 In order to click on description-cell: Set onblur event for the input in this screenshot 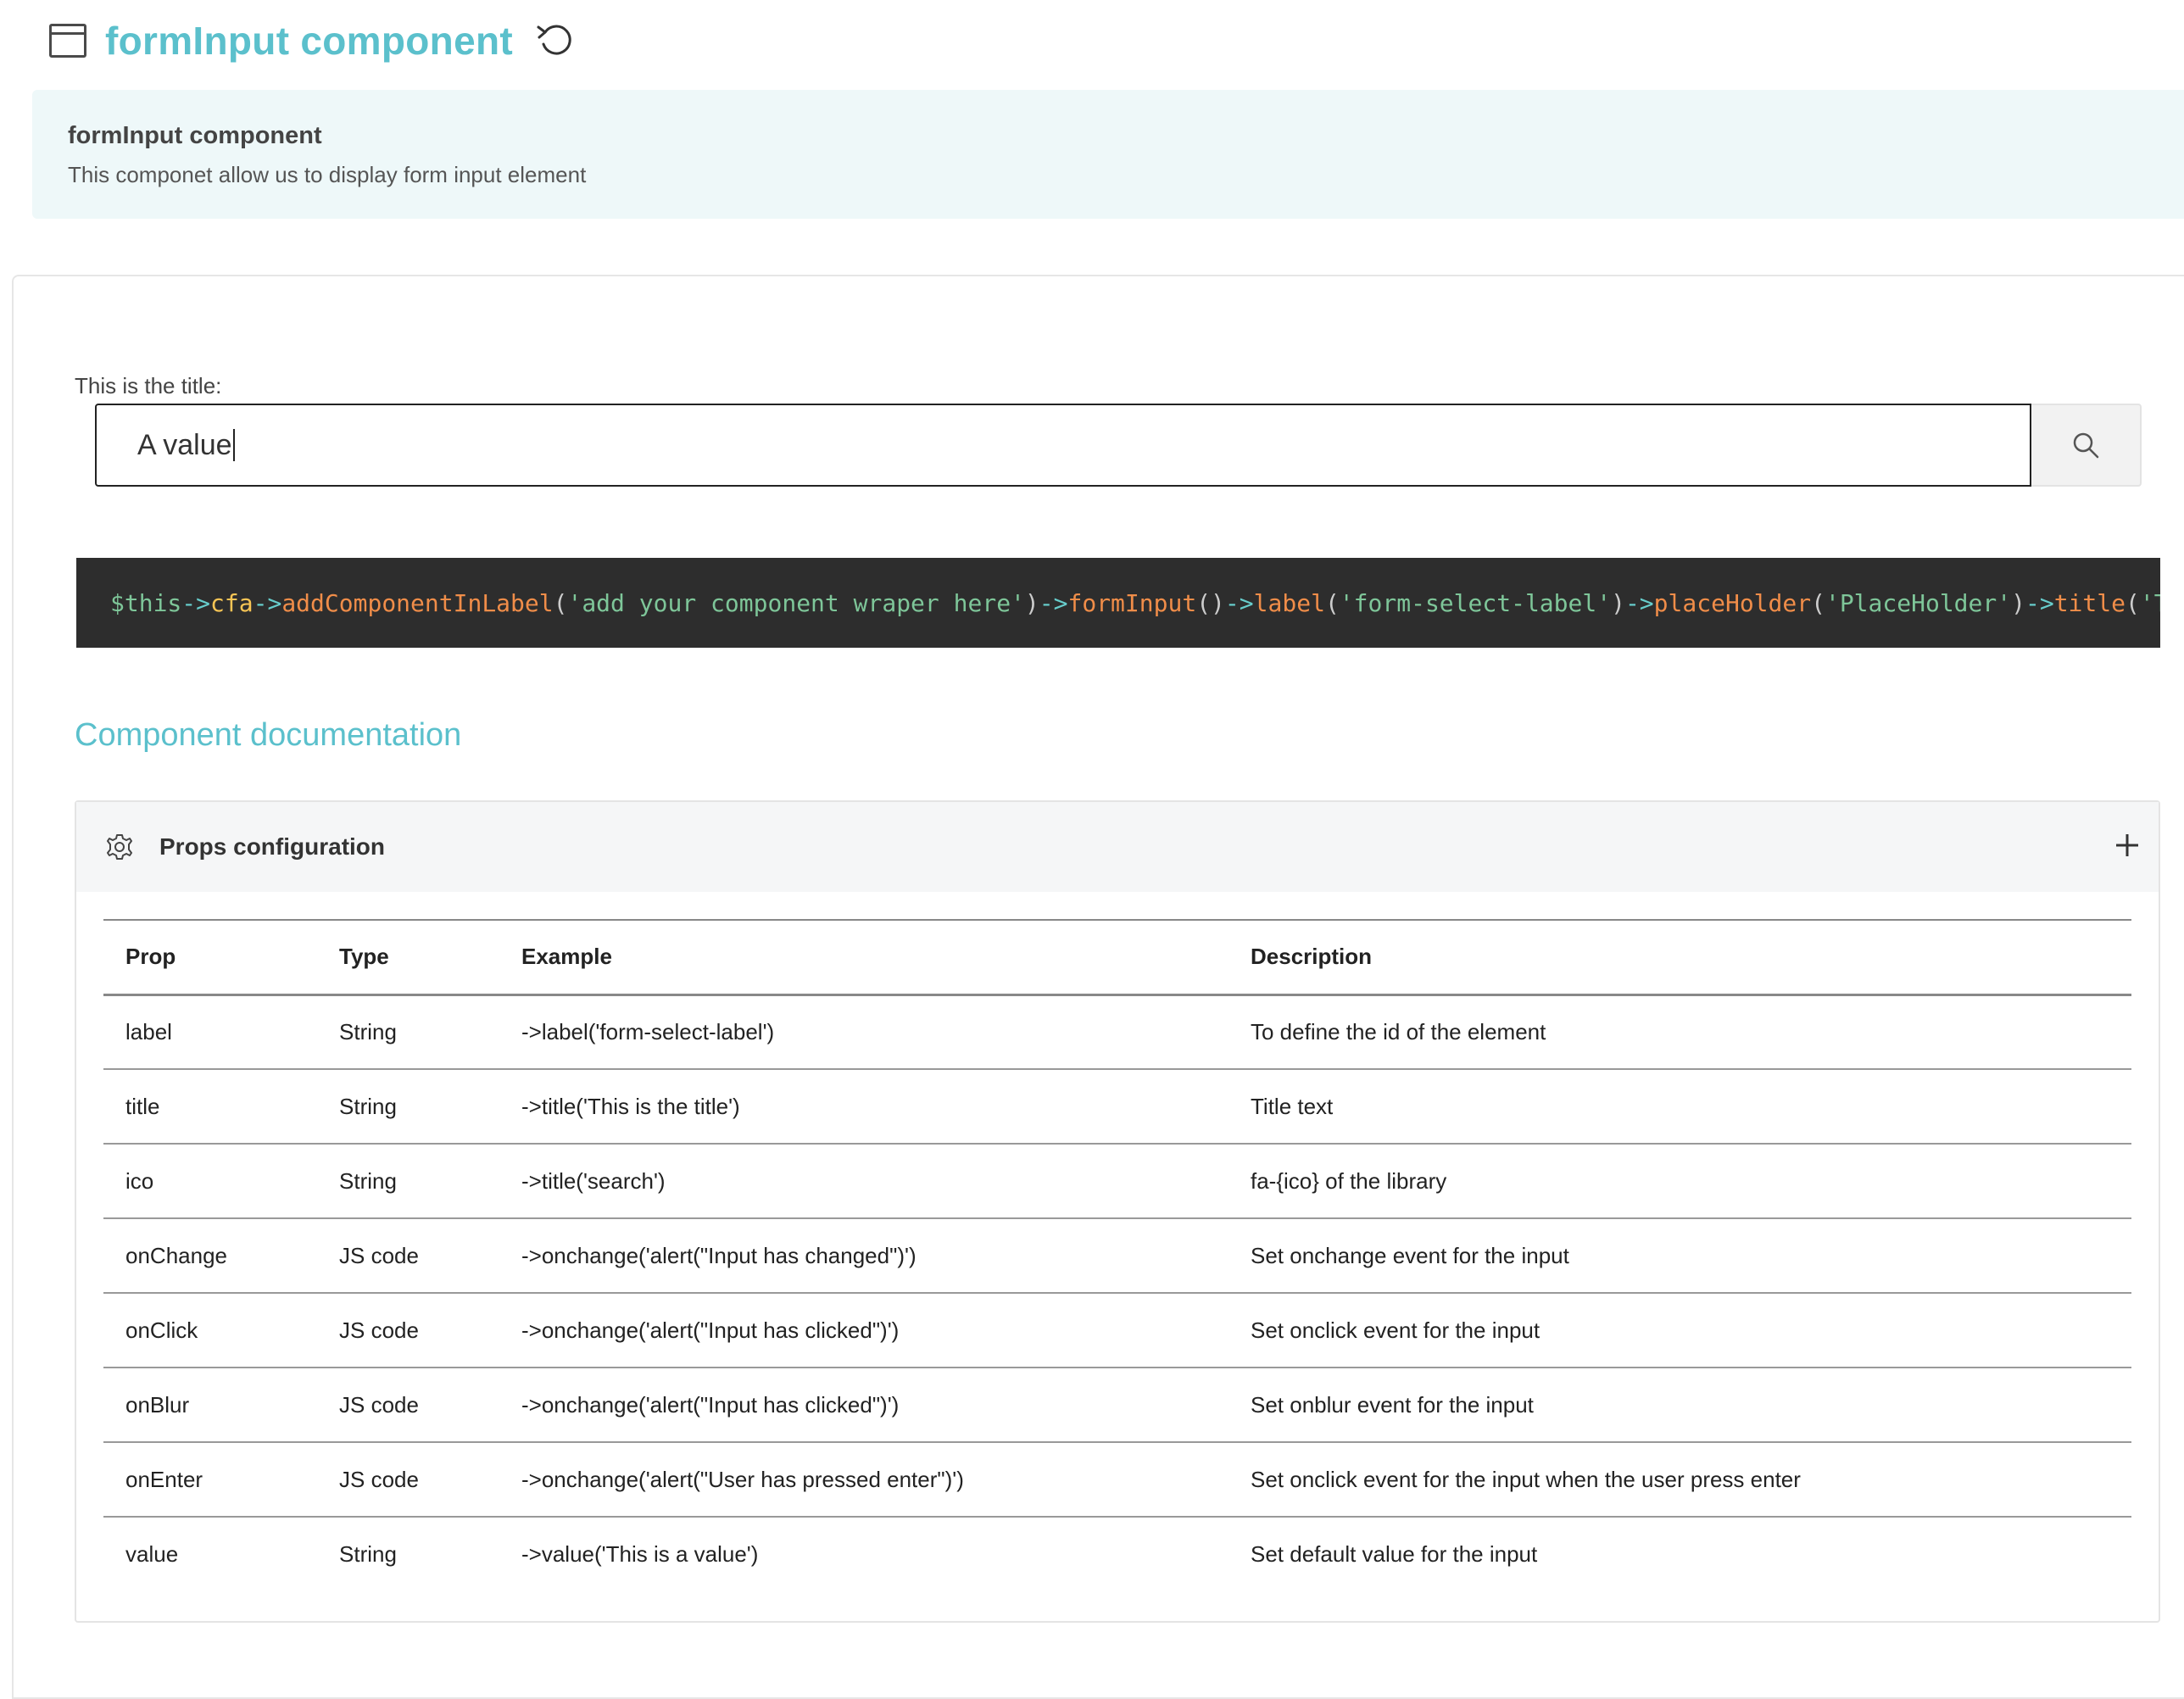, I will do `click(1392, 1405)`.